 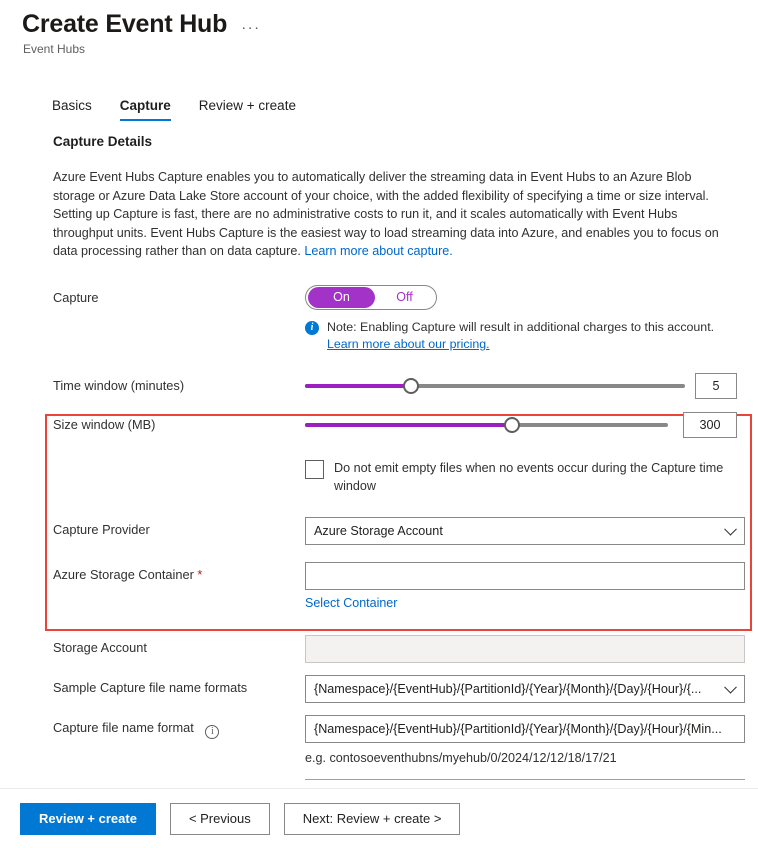 I want to click on time-window-slider, so click(x=495, y=386).